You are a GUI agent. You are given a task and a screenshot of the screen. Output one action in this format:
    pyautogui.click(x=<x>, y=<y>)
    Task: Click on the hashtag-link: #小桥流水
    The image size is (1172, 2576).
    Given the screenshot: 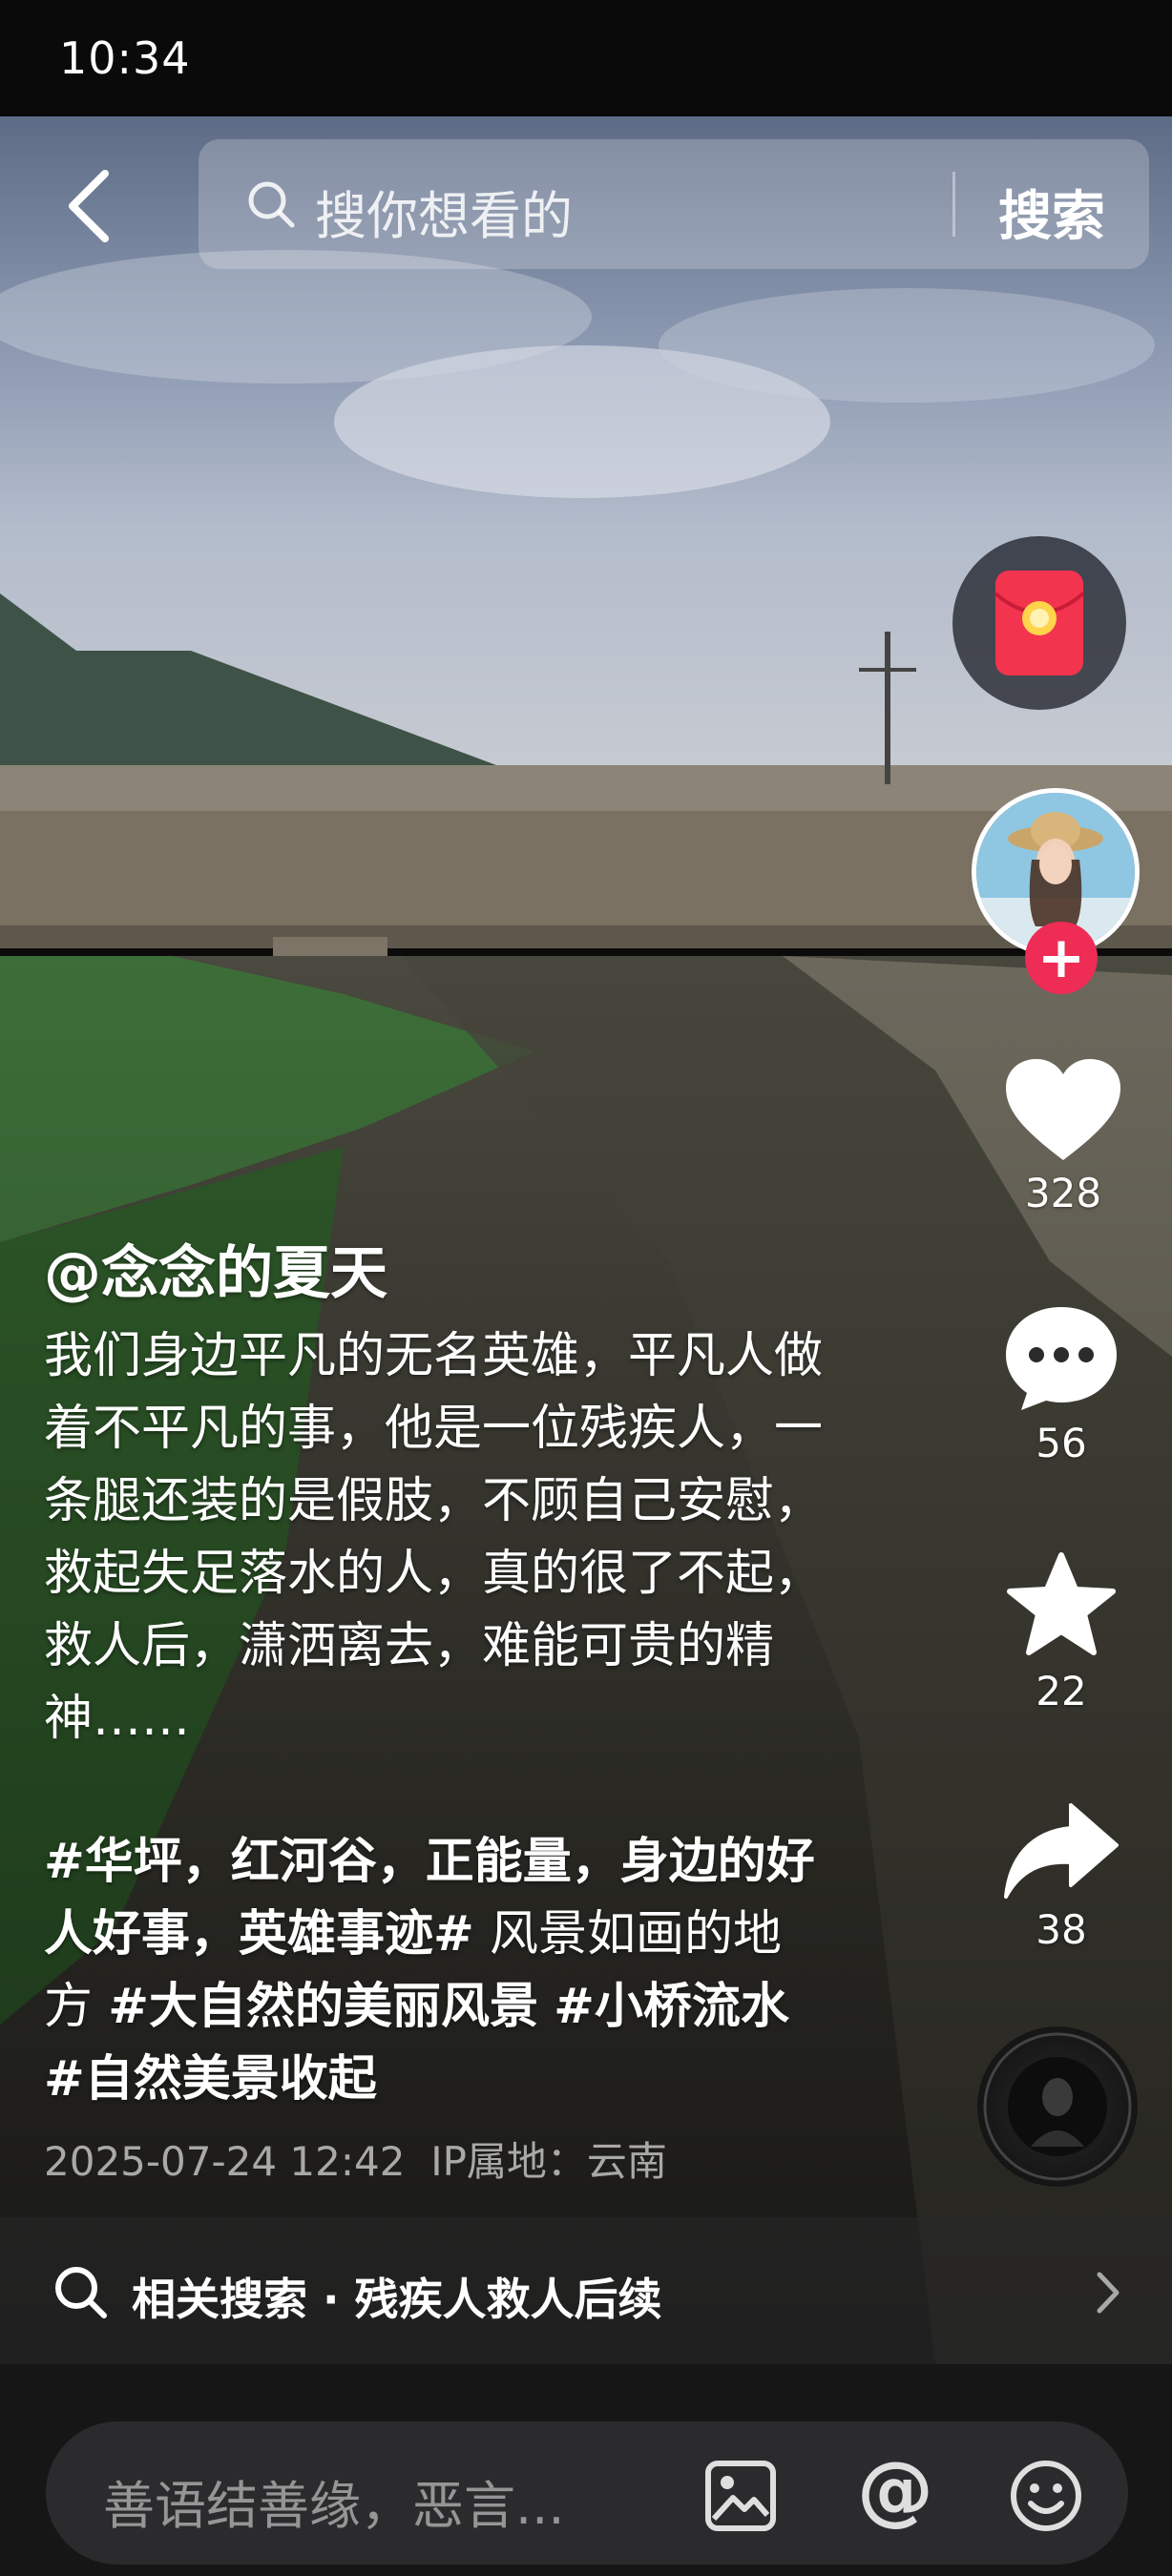 What is the action you would take?
    pyautogui.click(x=671, y=2007)
    